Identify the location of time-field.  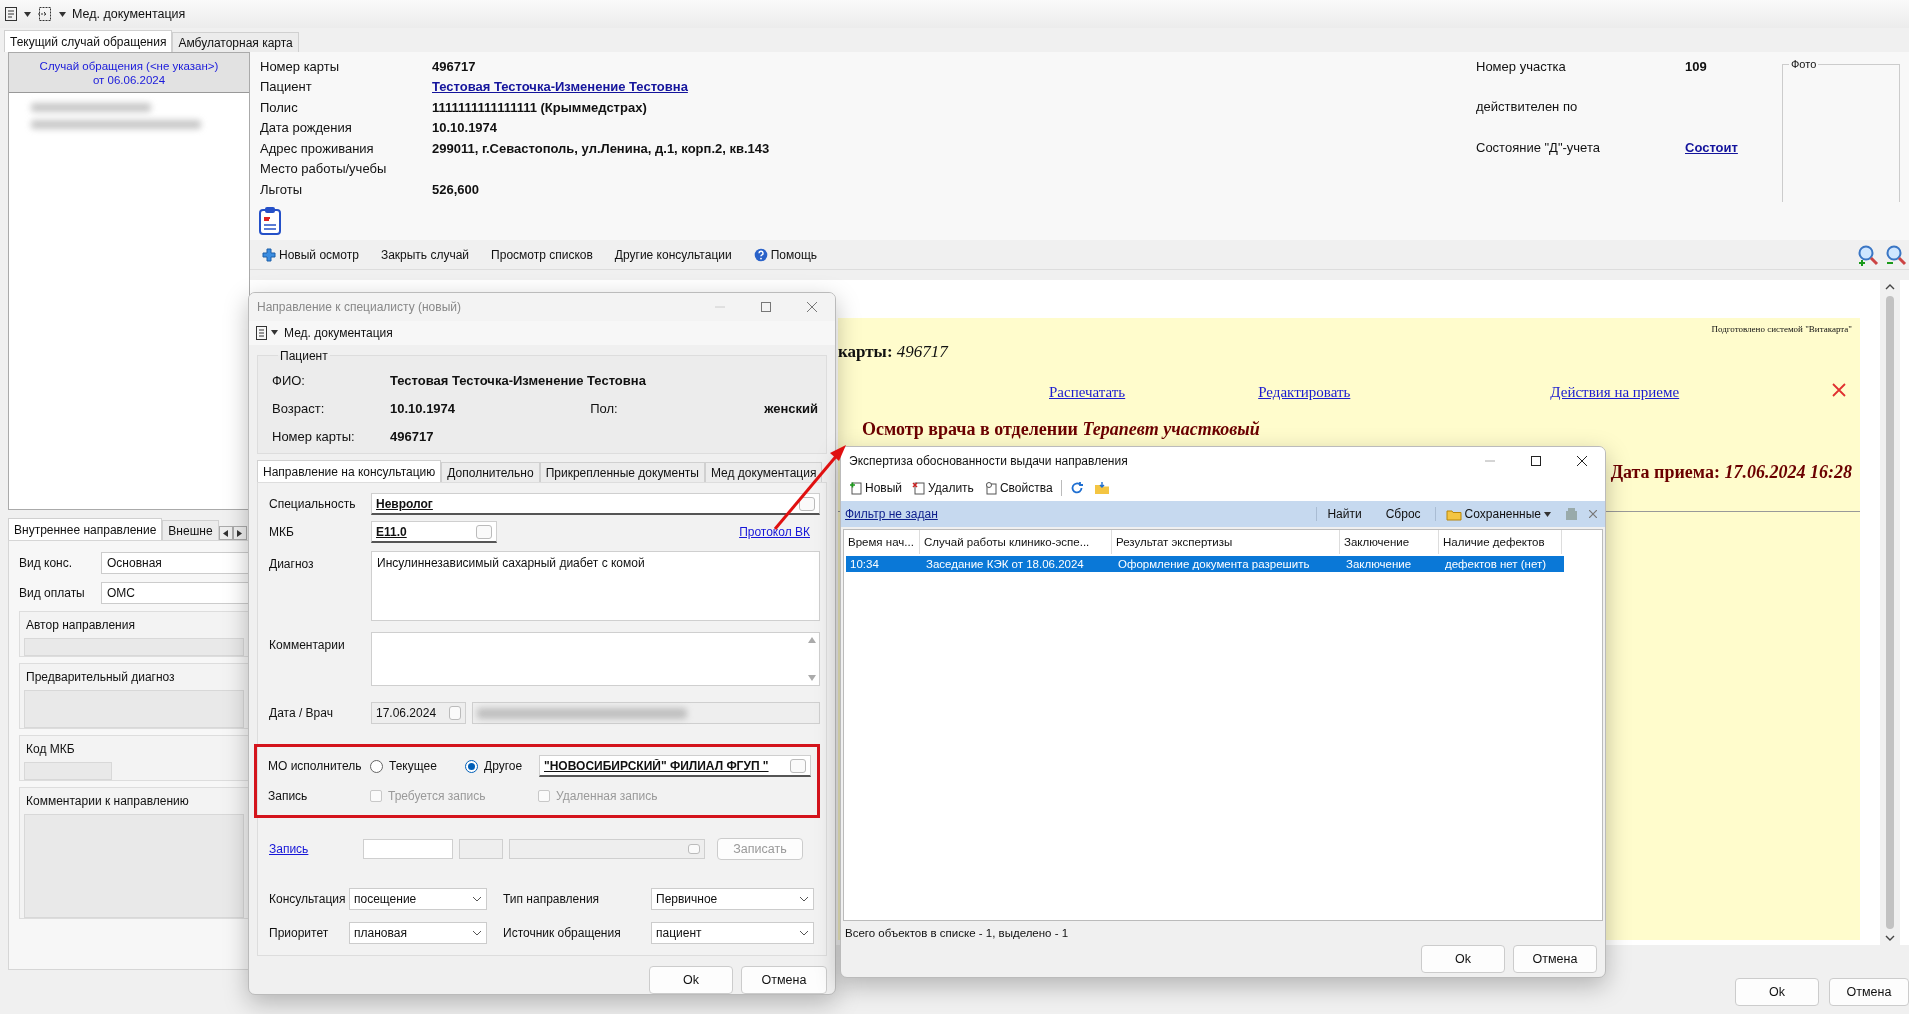
(408, 849).